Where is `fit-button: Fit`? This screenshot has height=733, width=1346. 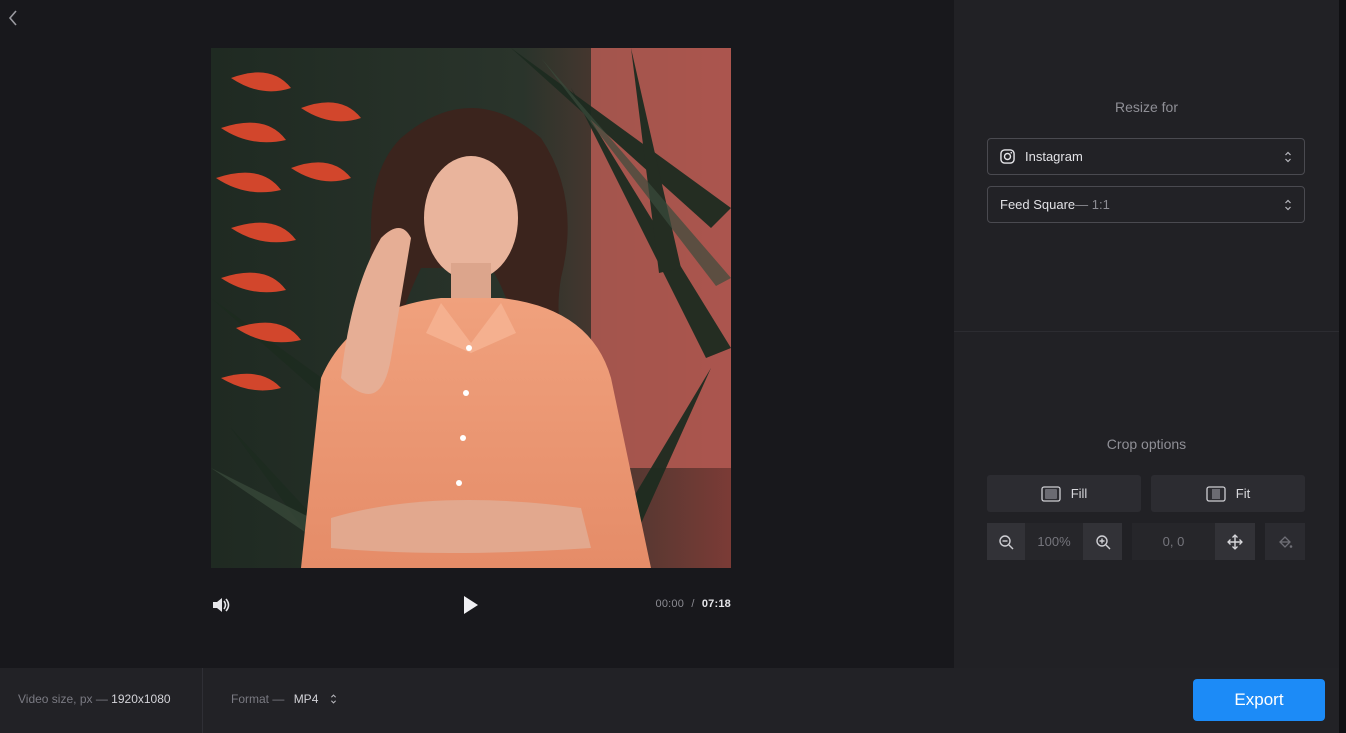
fit-button: Fit is located at coordinates (1228, 493).